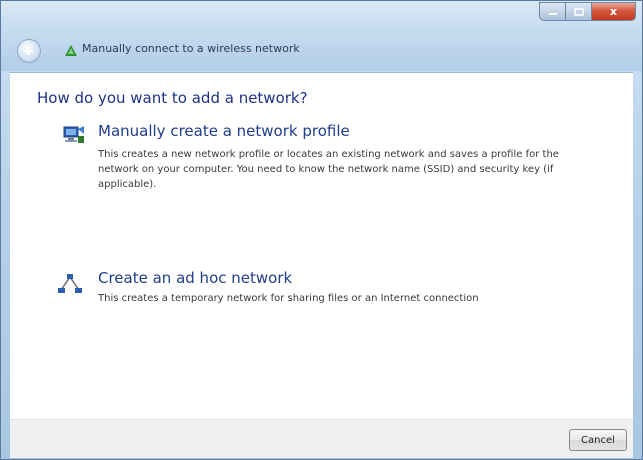 The image size is (643, 460). What do you see at coordinates (73, 134) in the screenshot?
I see `network-profile-icon` at bounding box center [73, 134].